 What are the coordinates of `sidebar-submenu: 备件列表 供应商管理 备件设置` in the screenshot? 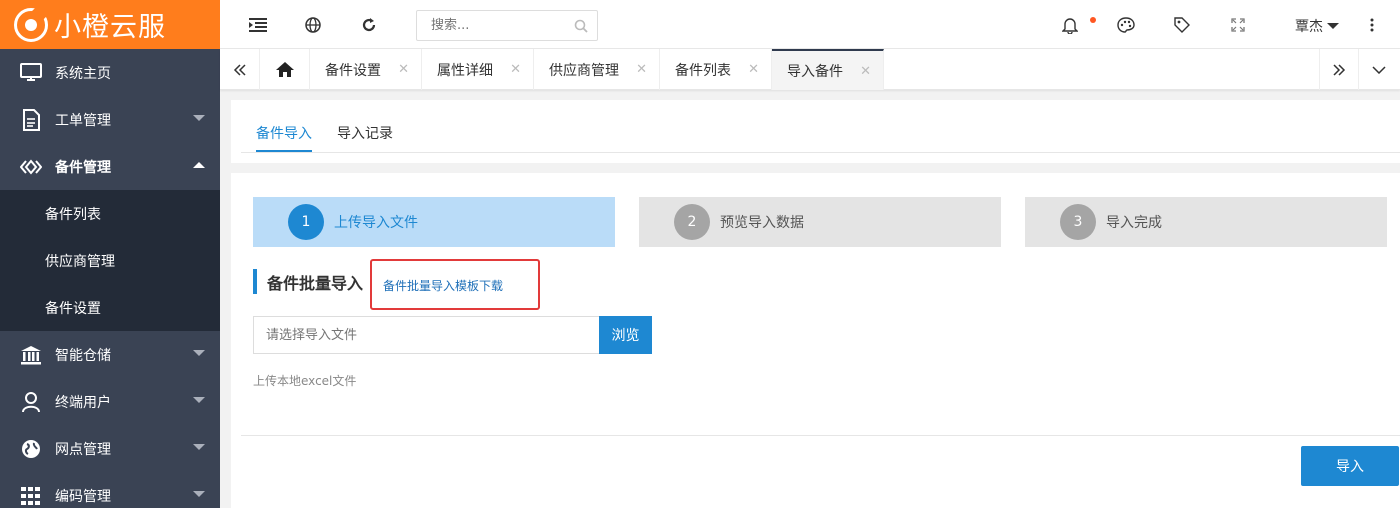 It's located at (110, 260).